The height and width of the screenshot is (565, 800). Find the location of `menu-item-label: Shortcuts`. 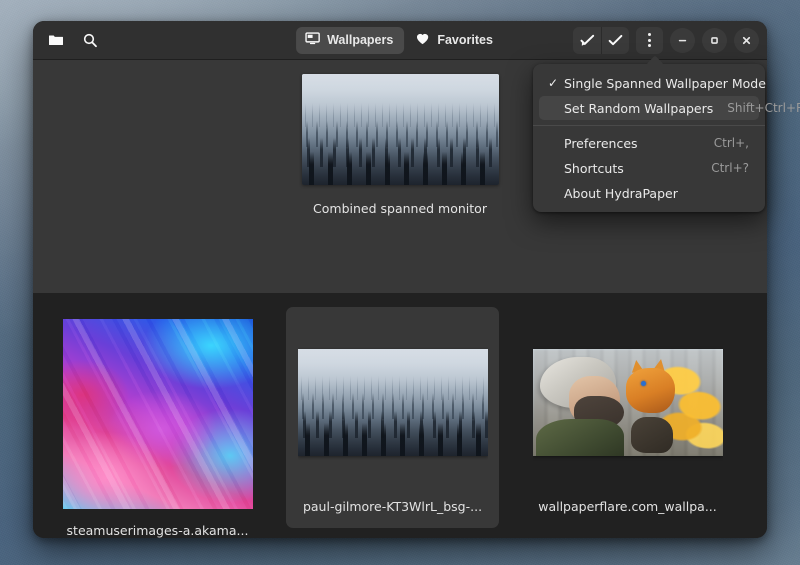

menu-item-label: Shortcuts is located at coordinates (594, 168).